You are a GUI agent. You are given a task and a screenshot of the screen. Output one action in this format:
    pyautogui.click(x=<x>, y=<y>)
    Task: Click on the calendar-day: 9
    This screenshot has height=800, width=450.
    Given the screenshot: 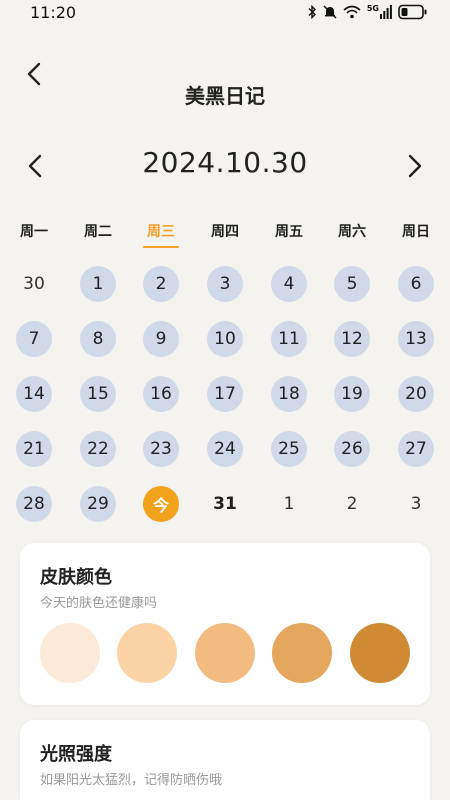 What is the action you would take?
    pyautogui.click(x=161, y=339)
    